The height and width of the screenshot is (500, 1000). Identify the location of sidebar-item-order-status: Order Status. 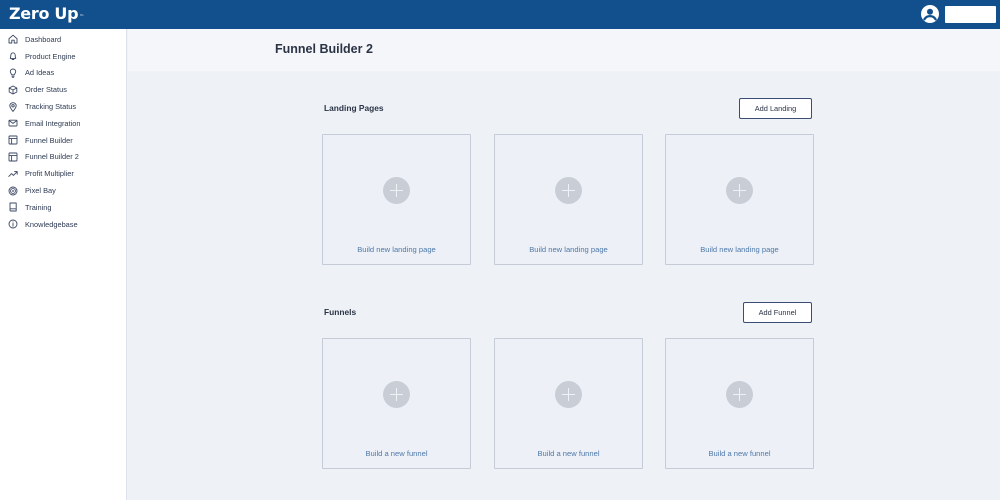
(63, 89).